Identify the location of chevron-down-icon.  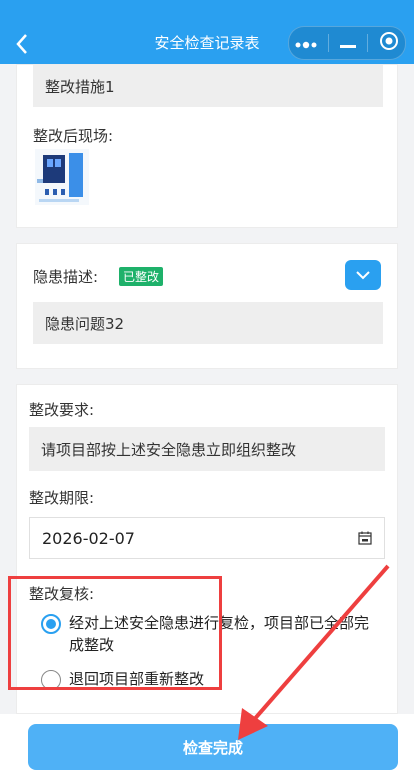
(363, 275).